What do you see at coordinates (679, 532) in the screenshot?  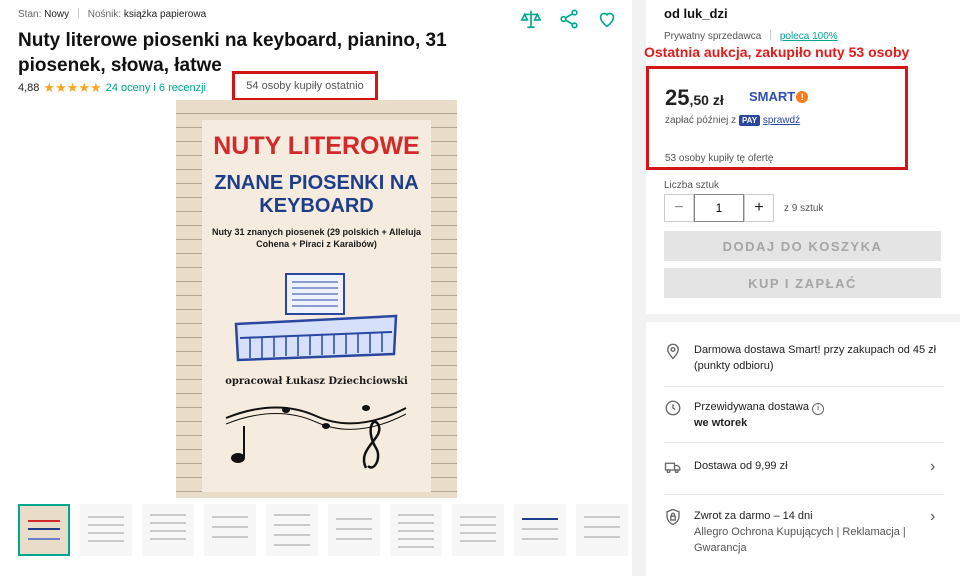 I see `shield-lock-icon` at bounding box center [679, 532].